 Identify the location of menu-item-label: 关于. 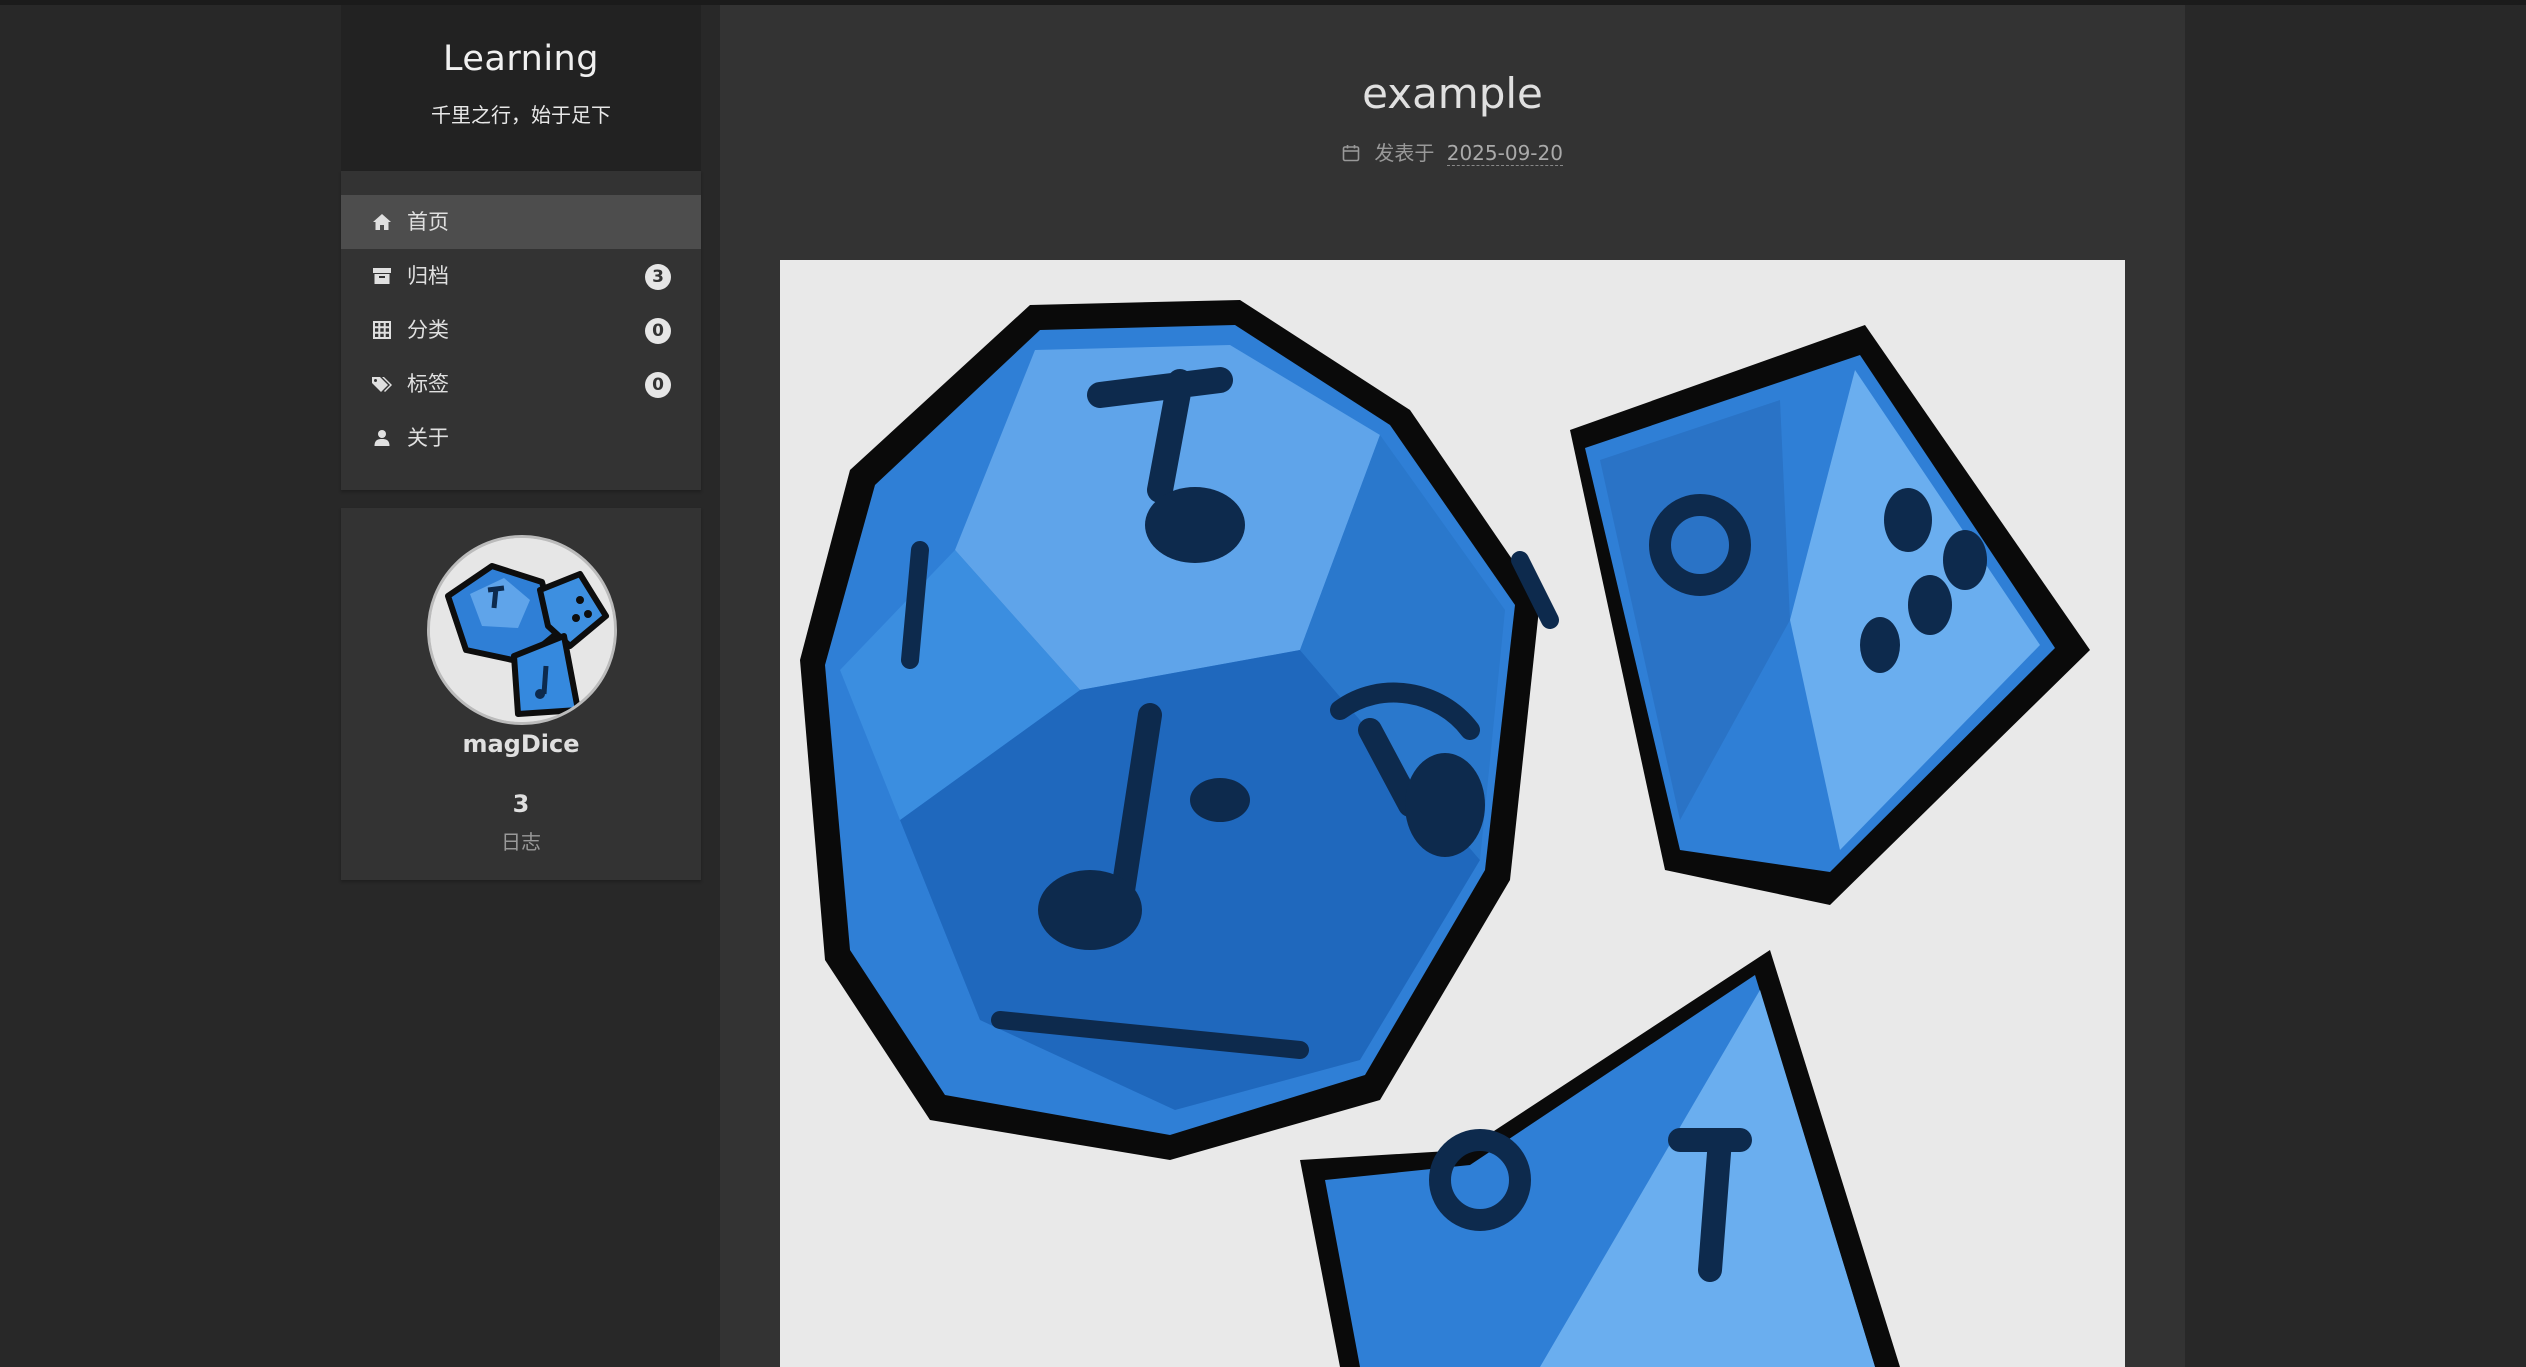
(428, 438).